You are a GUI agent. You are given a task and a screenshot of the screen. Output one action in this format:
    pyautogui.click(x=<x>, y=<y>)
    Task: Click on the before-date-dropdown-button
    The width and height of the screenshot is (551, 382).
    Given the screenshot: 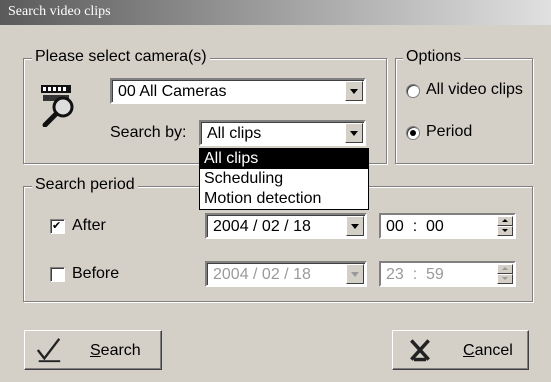 What is the action you would take?
    pyautogui.click(x=355, y=274)
    